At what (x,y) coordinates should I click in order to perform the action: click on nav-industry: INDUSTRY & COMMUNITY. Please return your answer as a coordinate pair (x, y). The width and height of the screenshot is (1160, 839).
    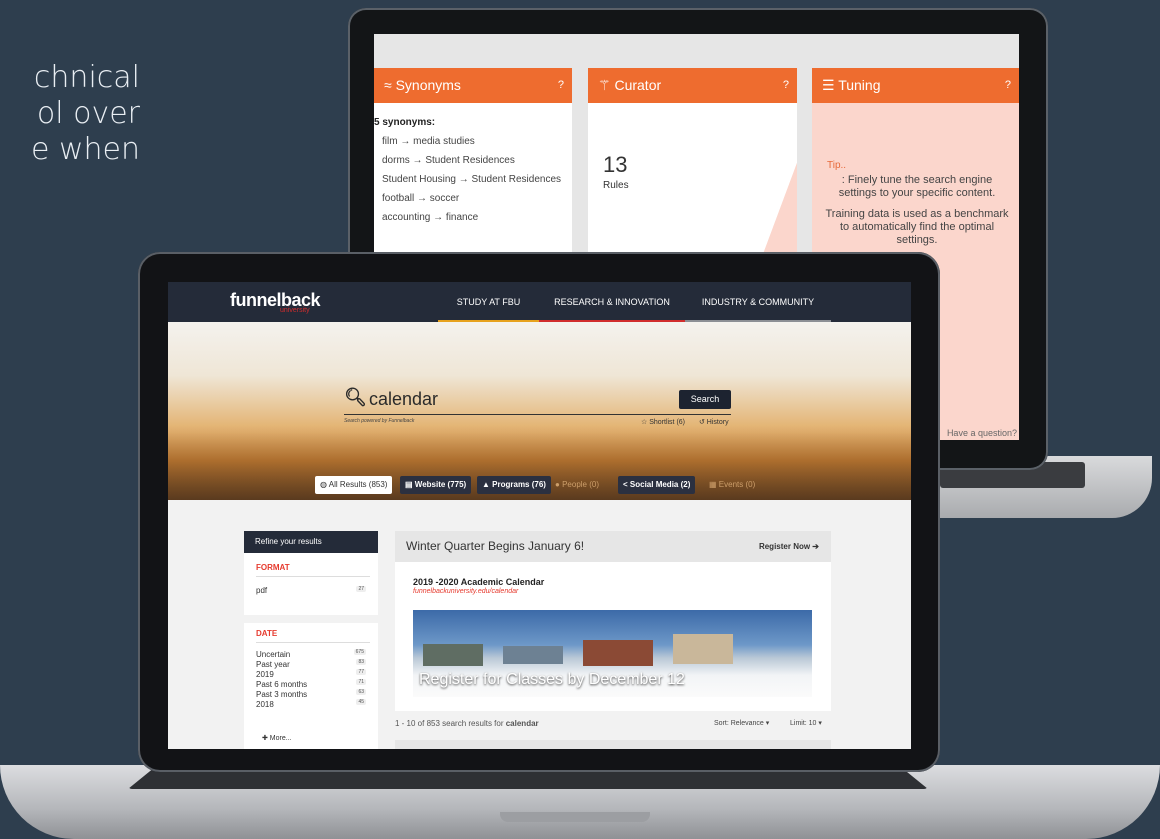
    Looking at the image, I should click on (758, 302).